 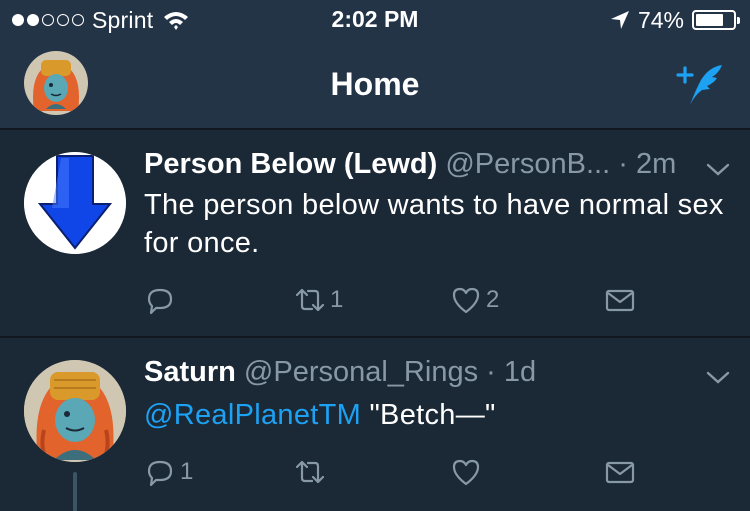 I want to click on like-count: 2, so click(x=493, y=299).